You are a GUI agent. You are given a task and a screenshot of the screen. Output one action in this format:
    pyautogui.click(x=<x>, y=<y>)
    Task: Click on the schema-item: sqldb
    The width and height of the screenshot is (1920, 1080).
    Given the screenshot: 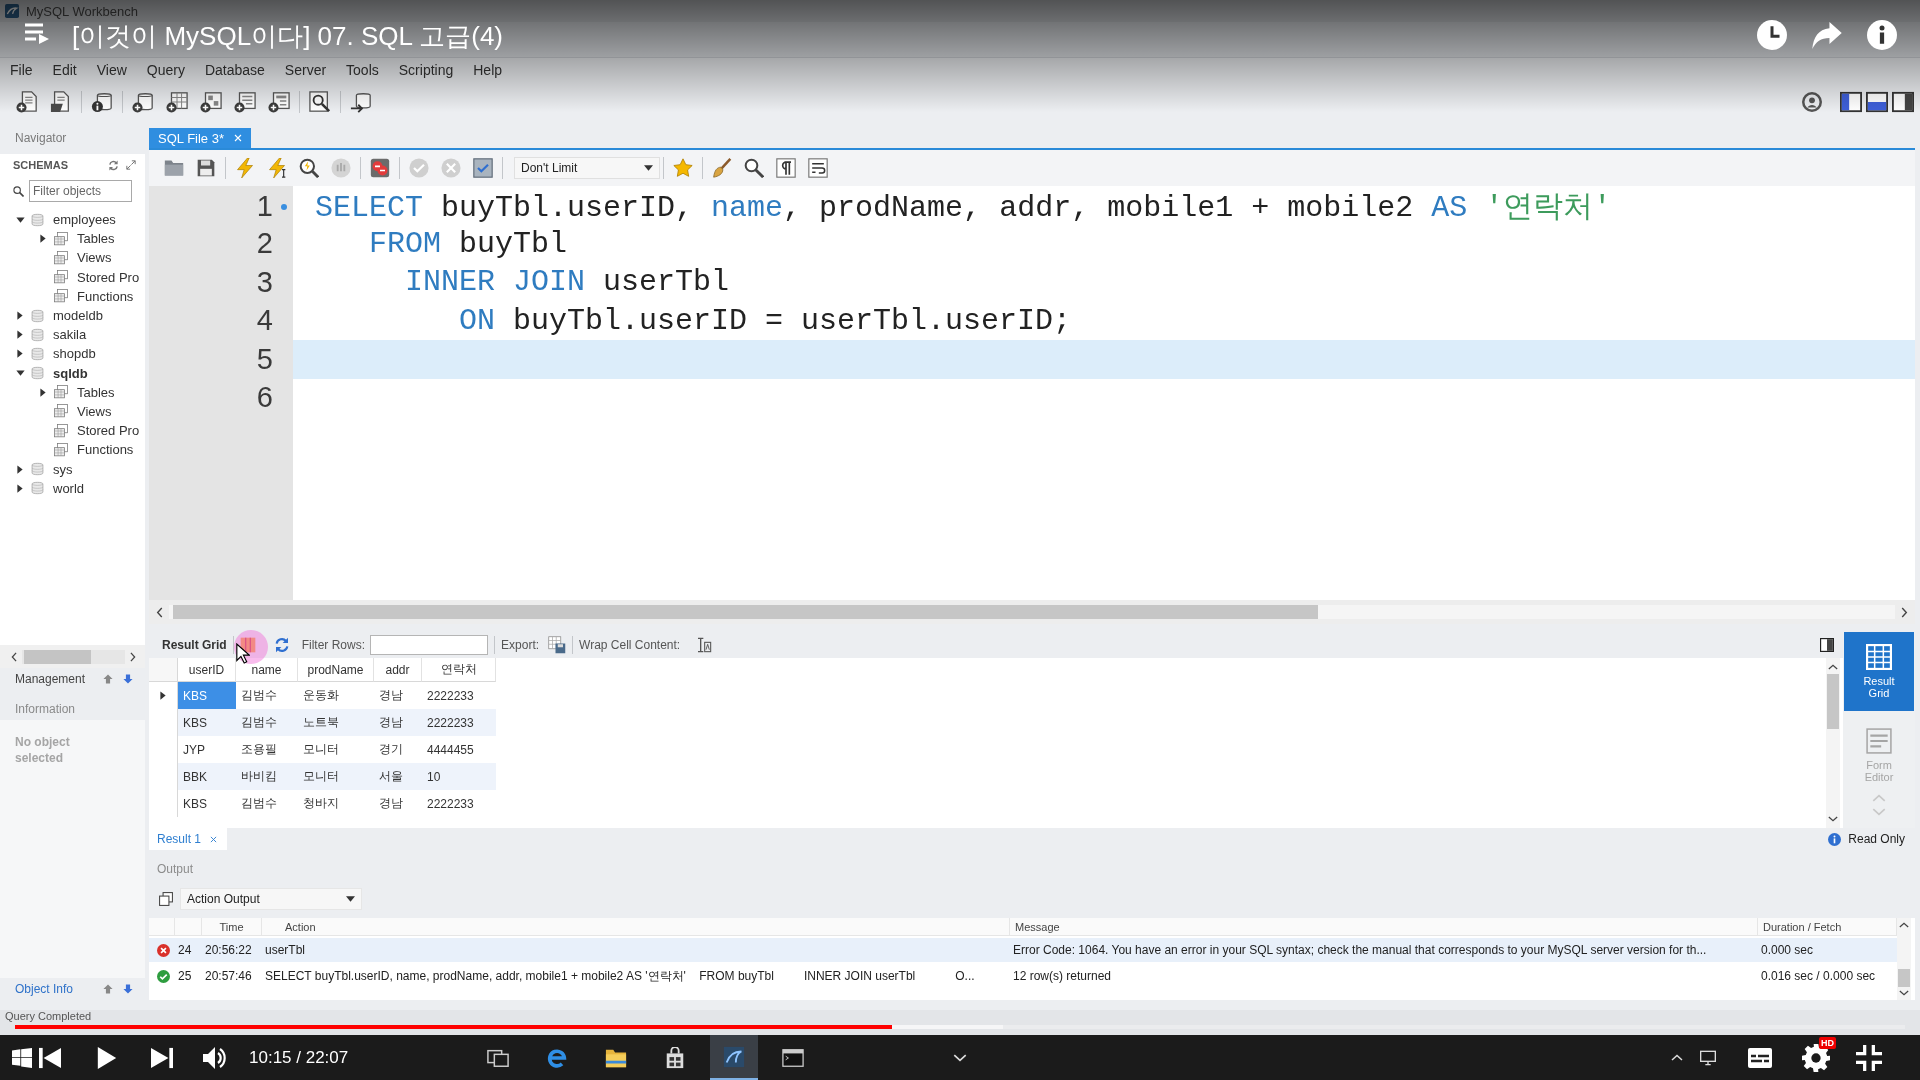 What is the action you would take?
    pyautogui.click(x=70, y=373)
    